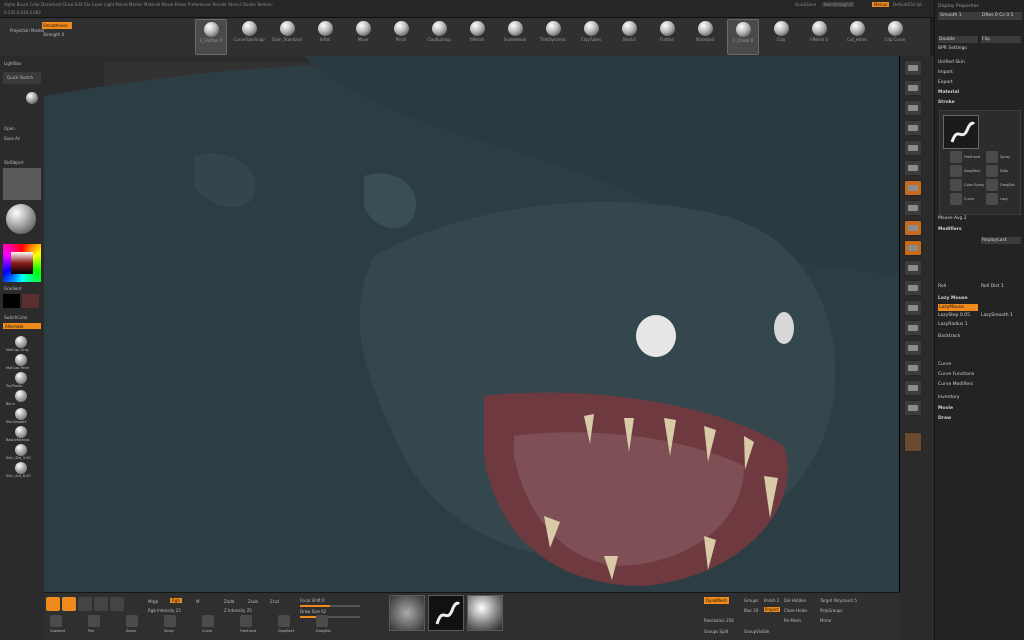 The height and width of the screenshot is (640, 1024). I want to click on zadd-button: Zadd, so click(229, 601).